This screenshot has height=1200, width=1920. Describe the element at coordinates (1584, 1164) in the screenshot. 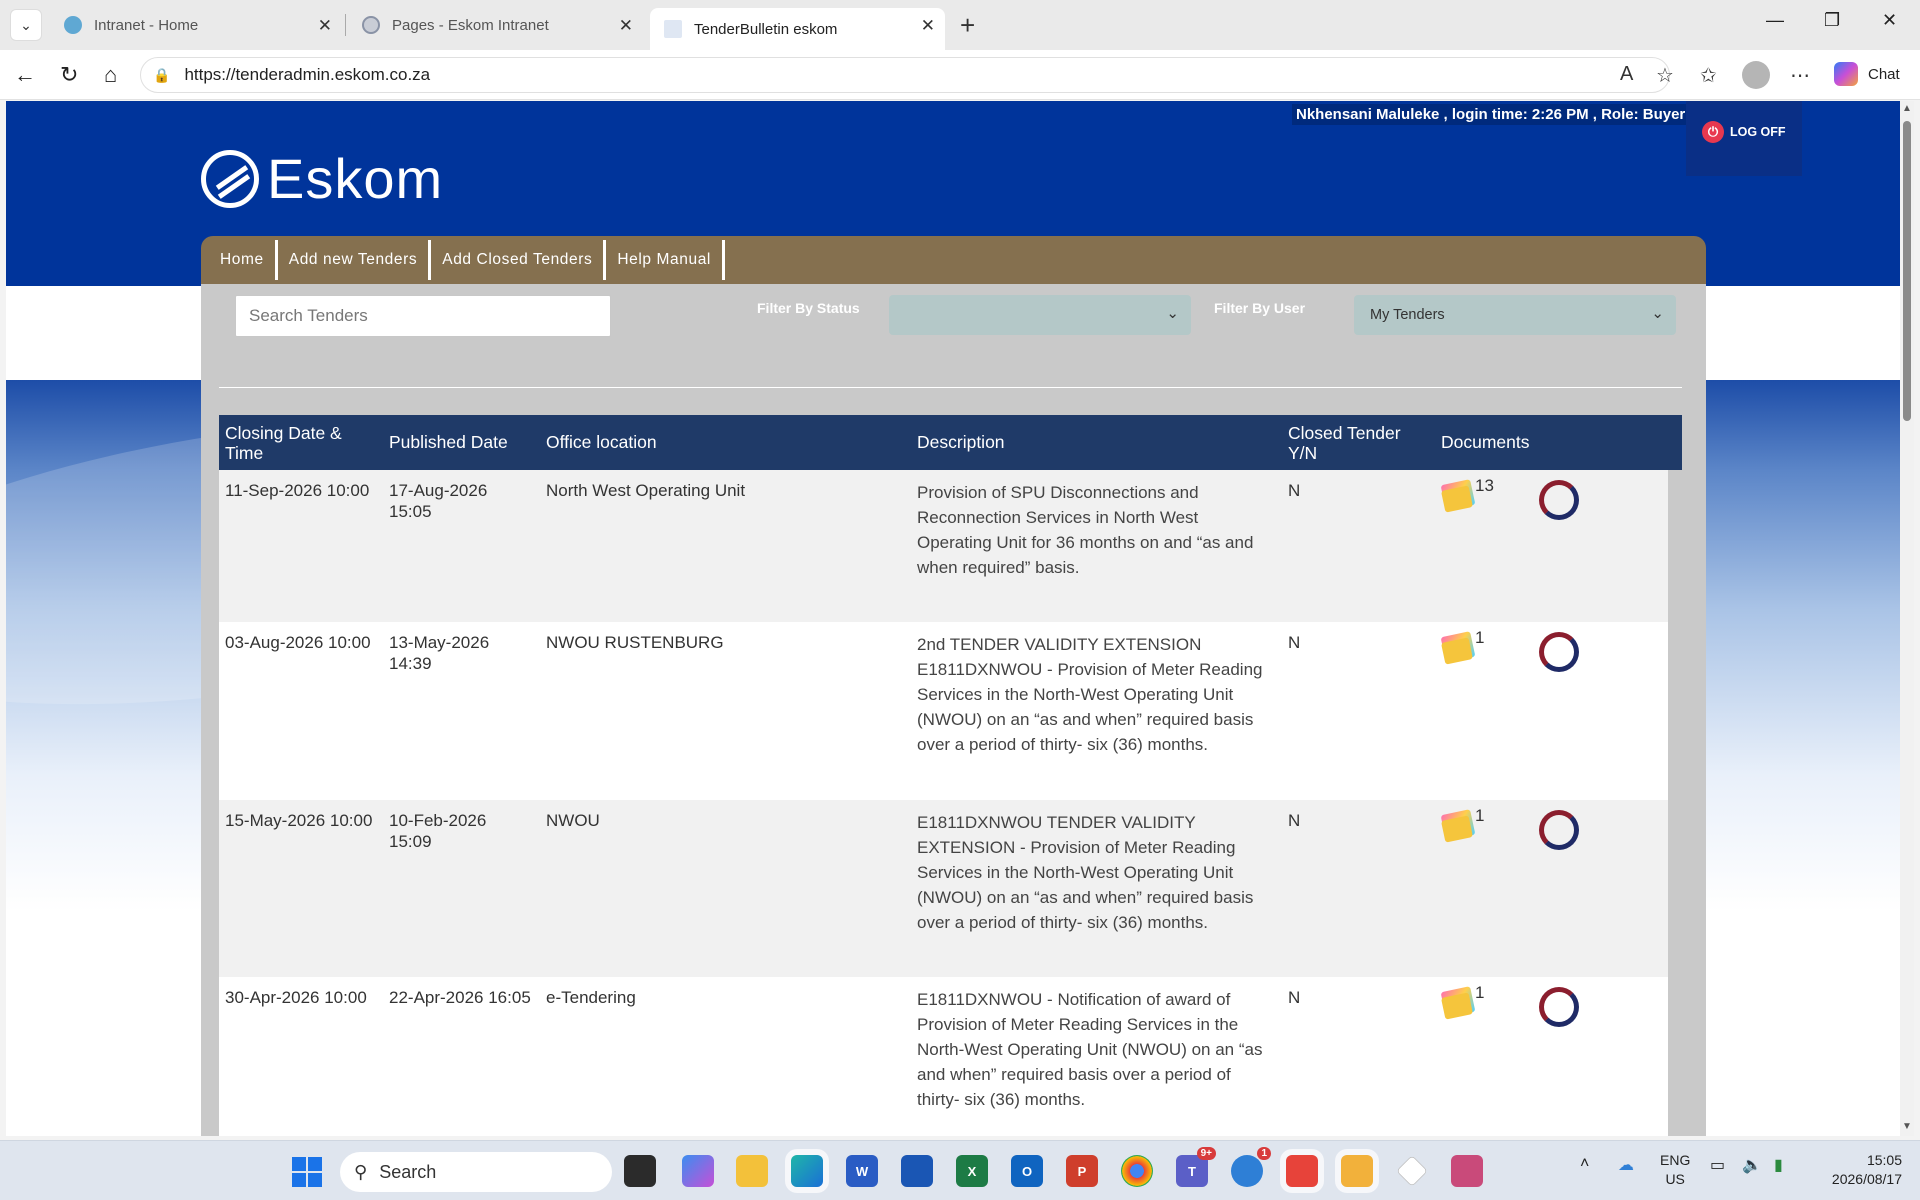

I see `tray-chevron-icon: ˄` at that location.